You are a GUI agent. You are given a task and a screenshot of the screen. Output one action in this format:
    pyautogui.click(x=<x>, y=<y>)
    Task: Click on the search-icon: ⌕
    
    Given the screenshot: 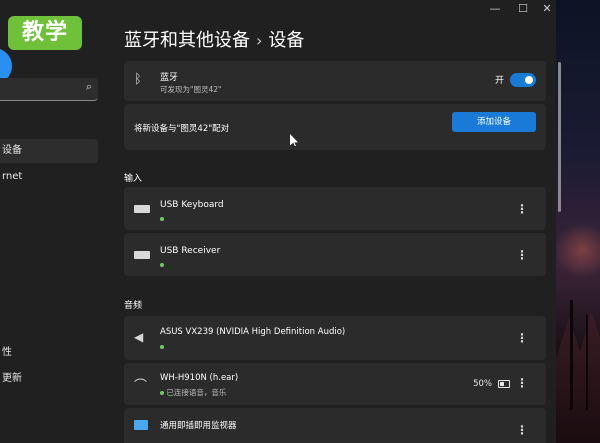 What is the action you would take?
    pyautogui.click(x=89, y=87)
    